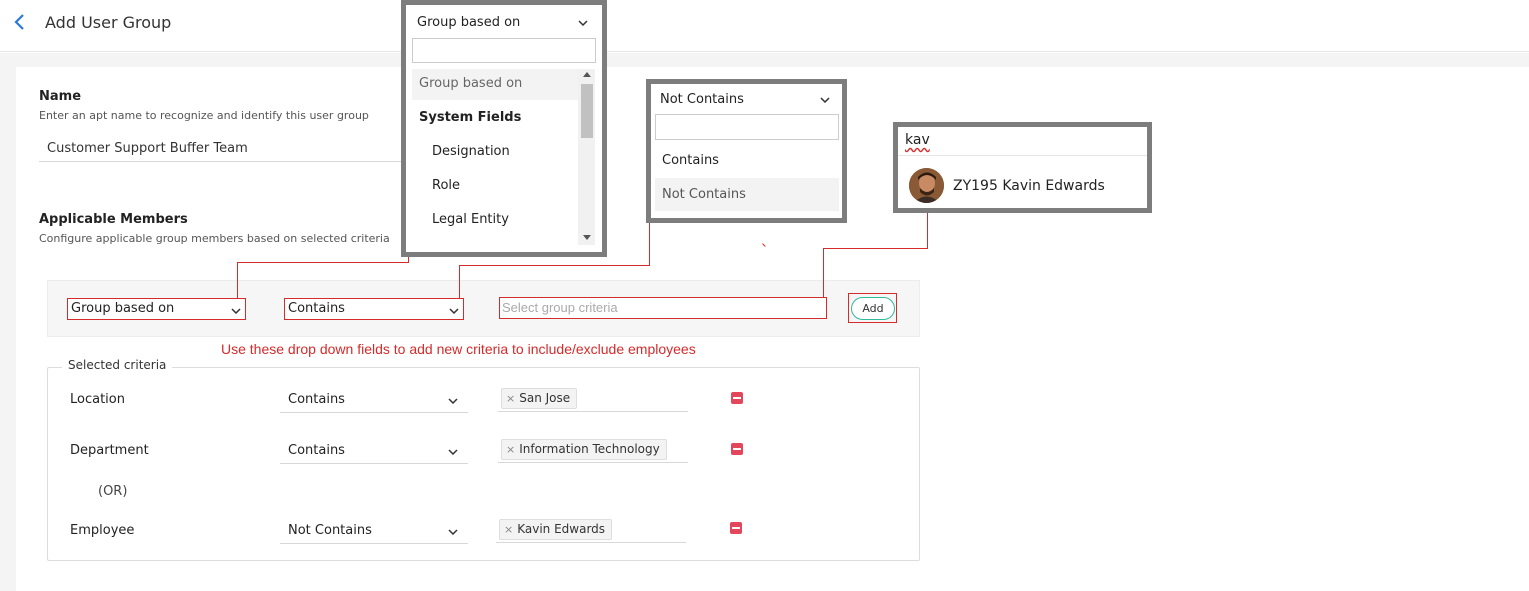 This screenshot has width=1529, height=591. What do you see at coordinates (374, 451) in the screenshot?
I see `criteria-condition-department: Contains` at bounding box center [374, 451].